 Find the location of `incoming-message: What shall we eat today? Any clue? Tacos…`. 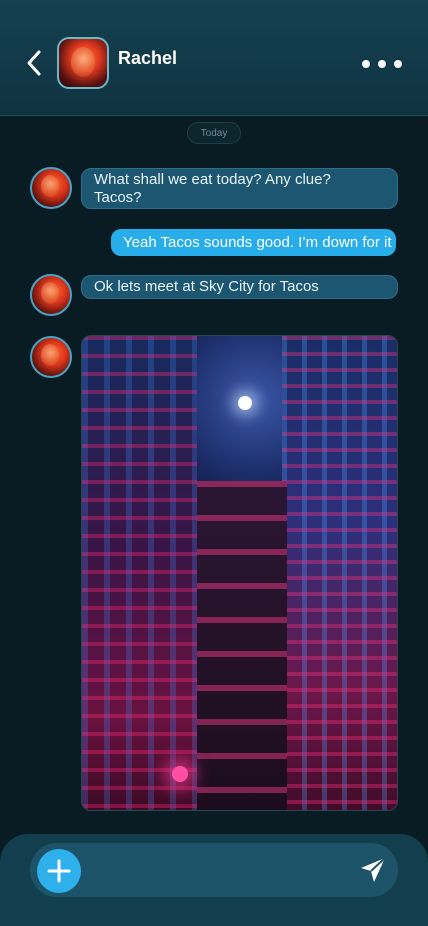

incoming-message: What shall we eat today? Any clue? Tacos… is located at coordinates (239, 188).